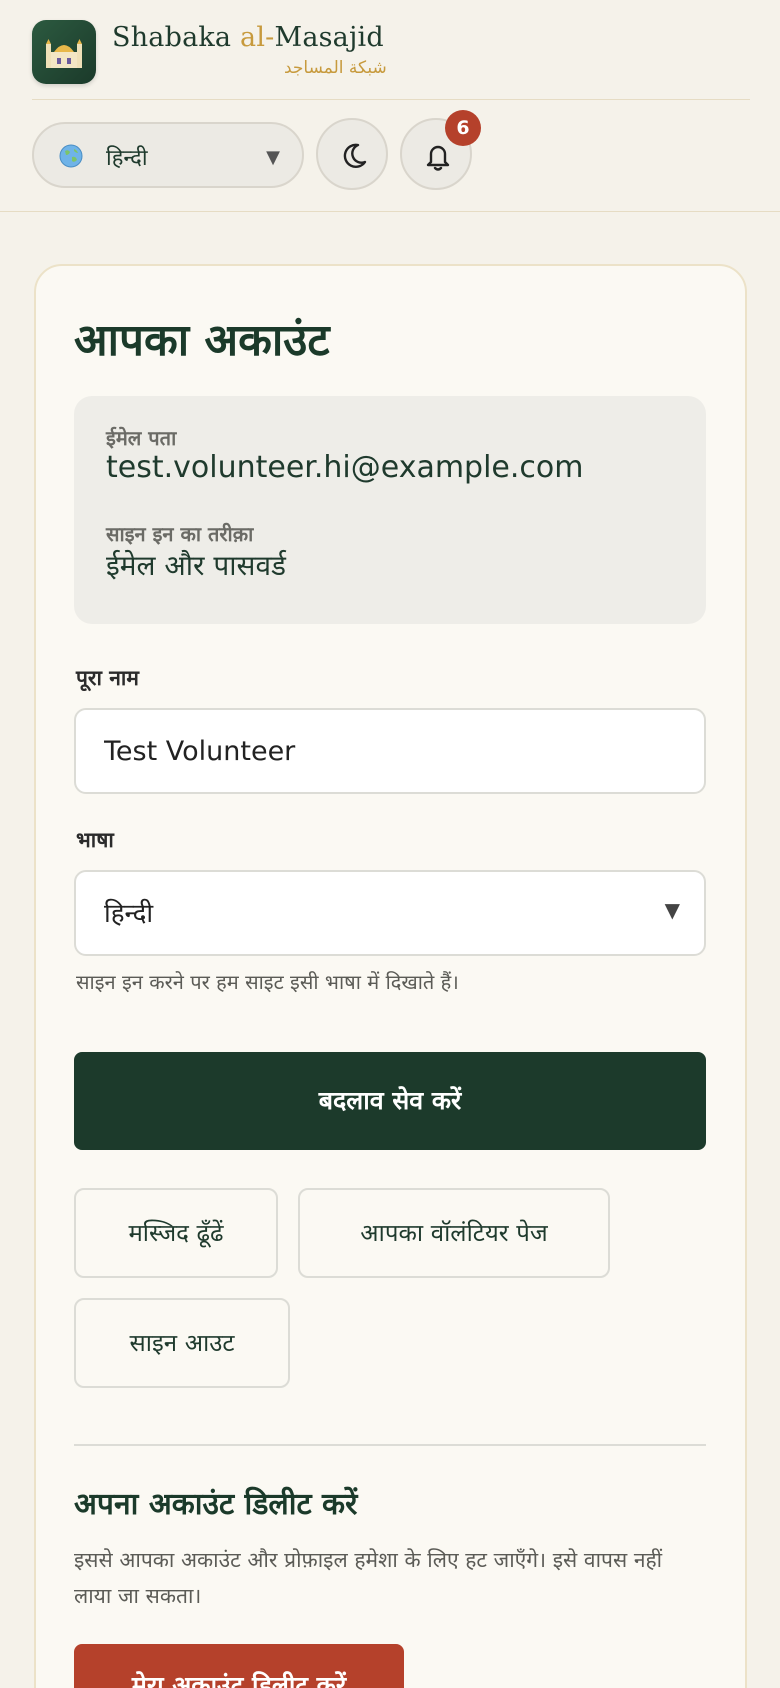 This screenshot has height=1688, width=780. I want to click on sign-out-button: साइन आउट, so click(182, 1343).